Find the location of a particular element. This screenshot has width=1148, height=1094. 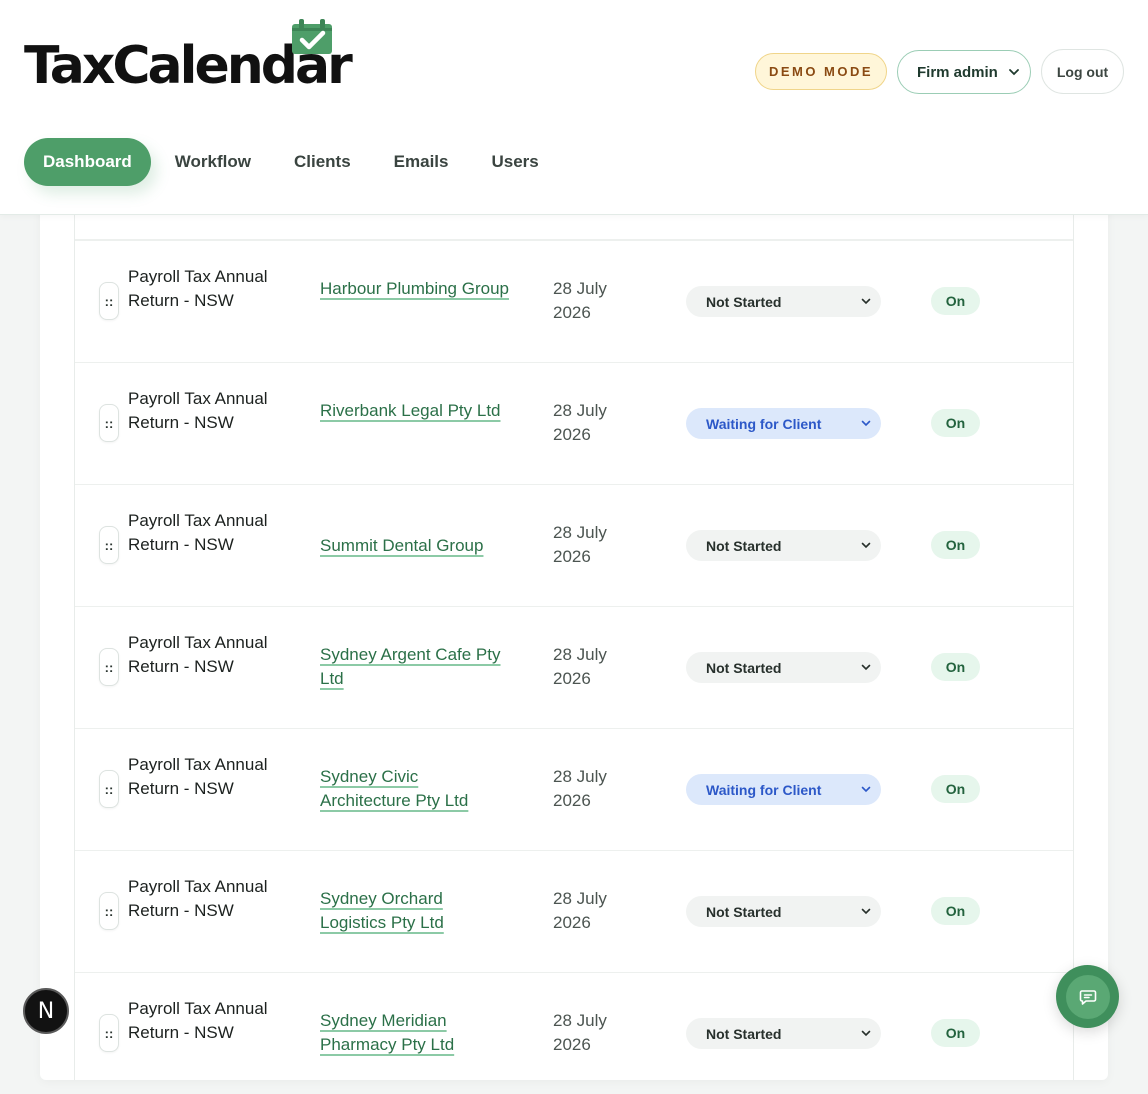

client-link: Sydney Civic Architecture Pty Ltd is located at coordinates (415, 789).